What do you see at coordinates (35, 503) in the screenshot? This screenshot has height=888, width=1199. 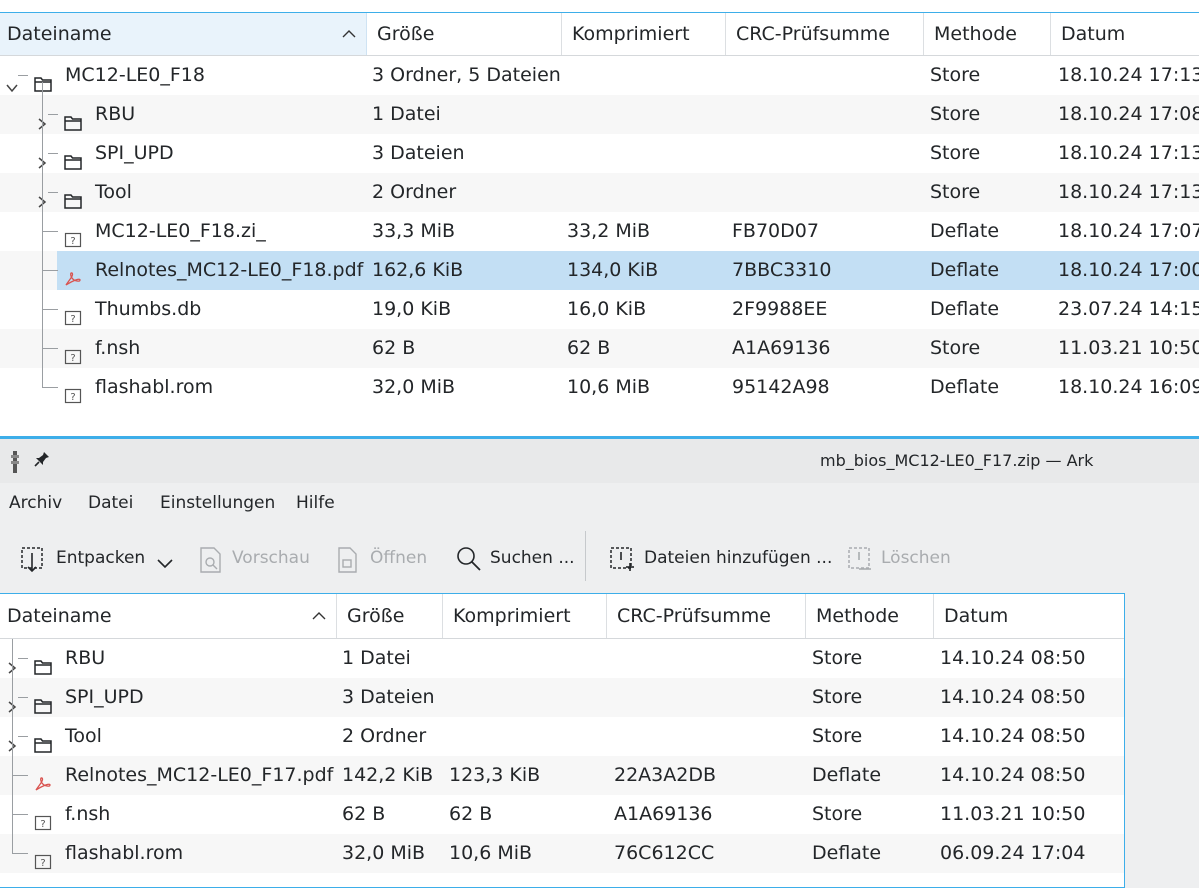 I see `menu-archiv: Archiv` at bounding box center [35, 503].